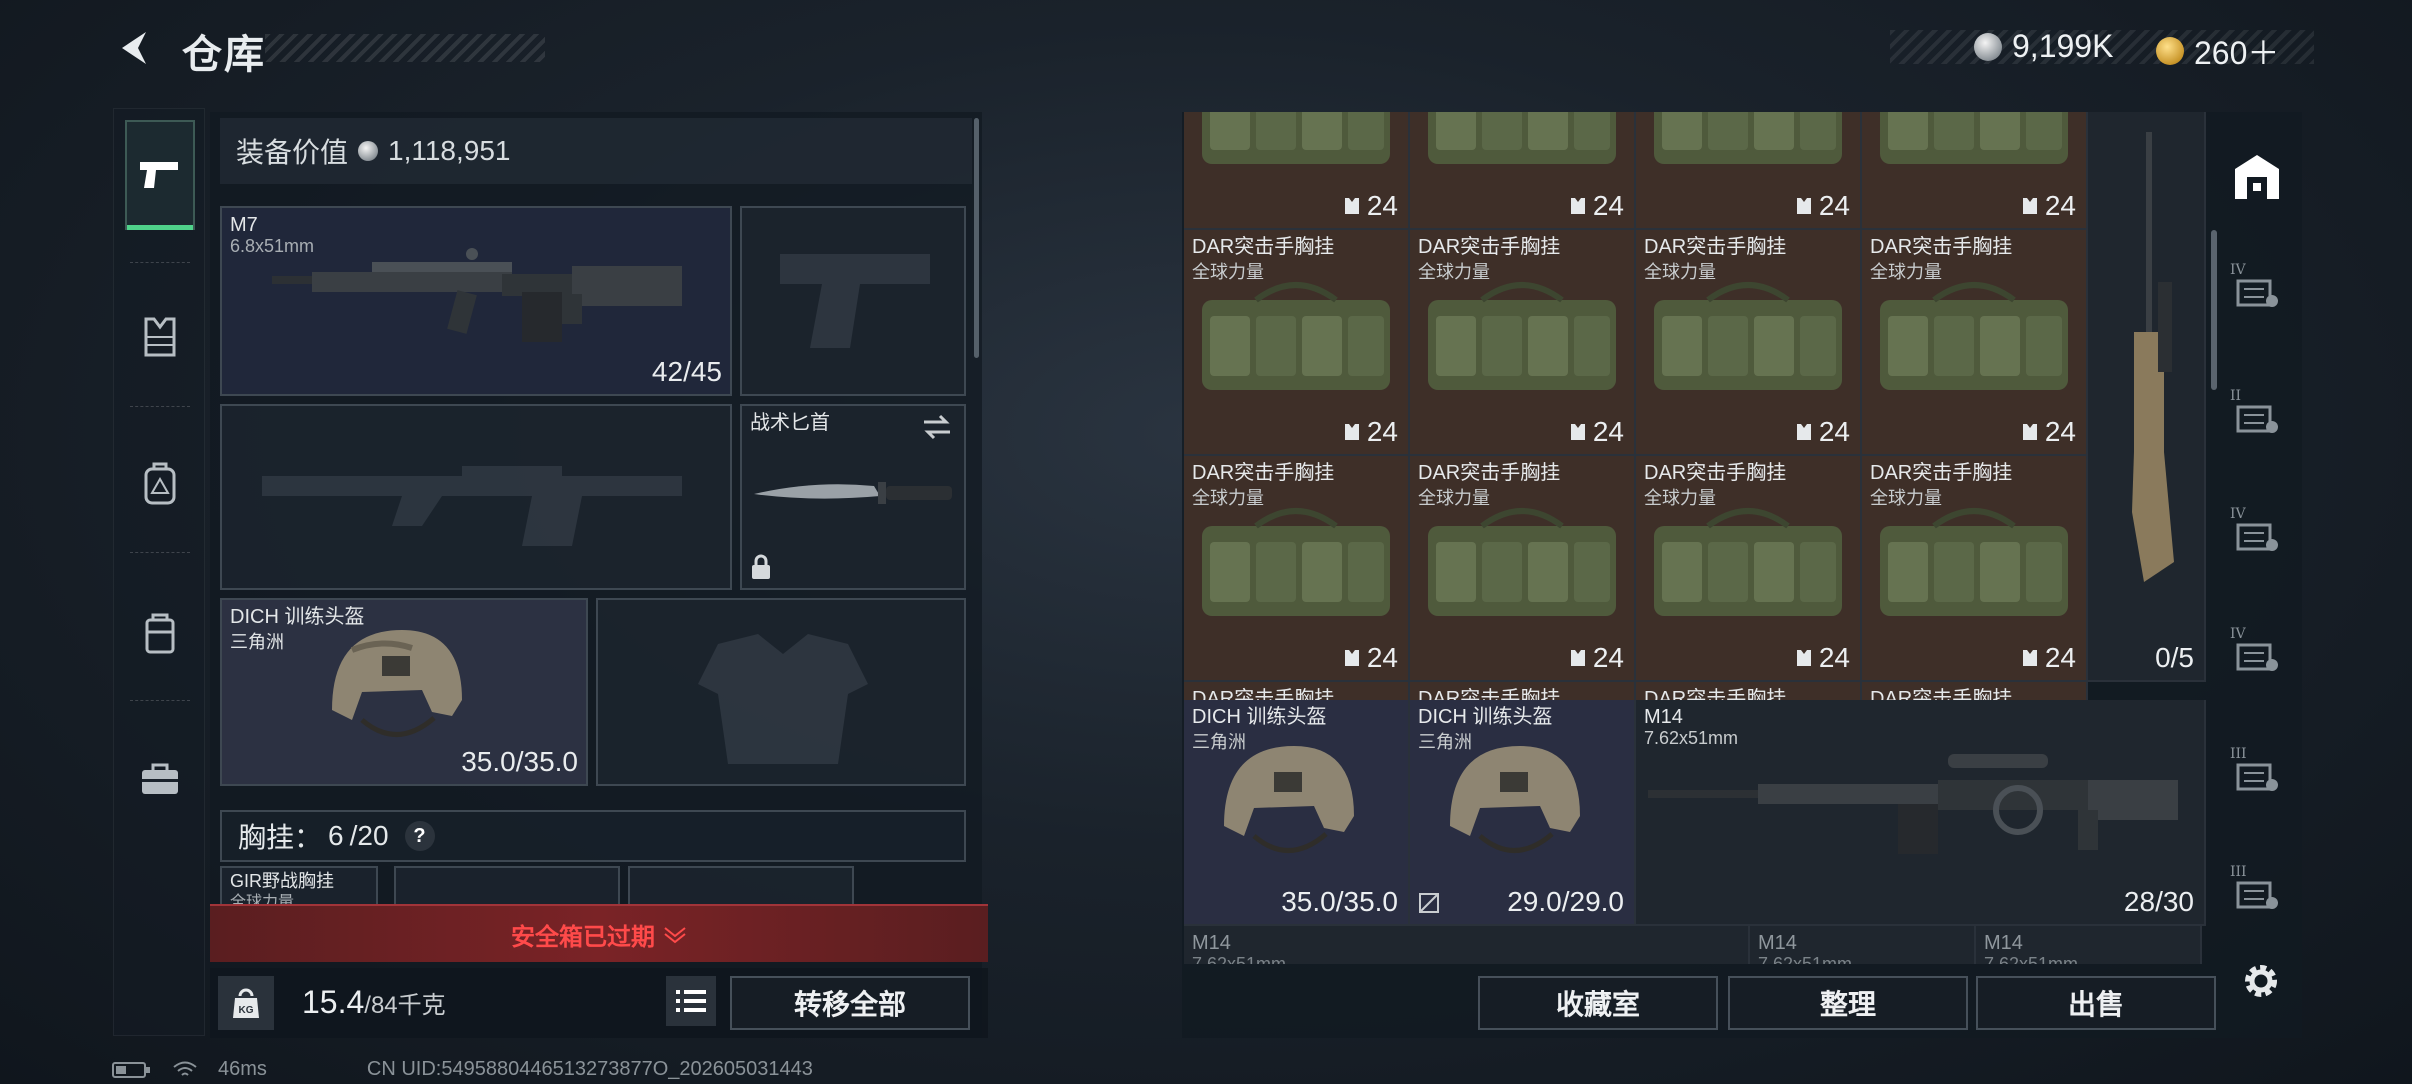 This screenshot has width=2412, height=1084. What do you see at coordinates (937, 427) in the screenshot?
I see `swap-icon` at bounding box center [937, 427].